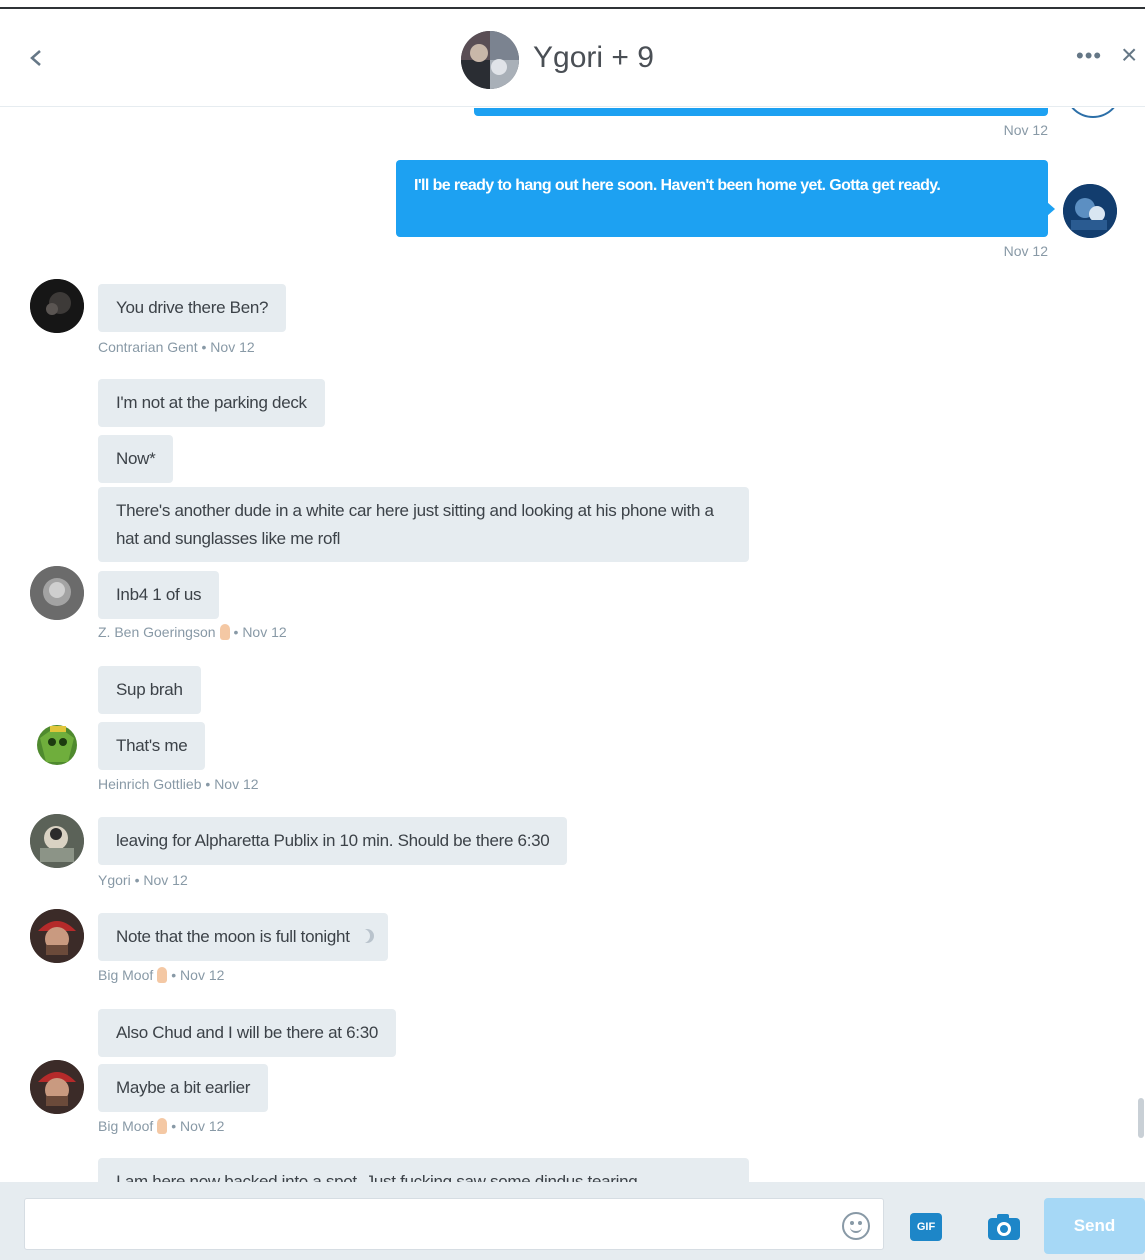 The height and width of the screenshot is (1260, 1145). I want to click on author-name: Ygori, so click(114, 880).